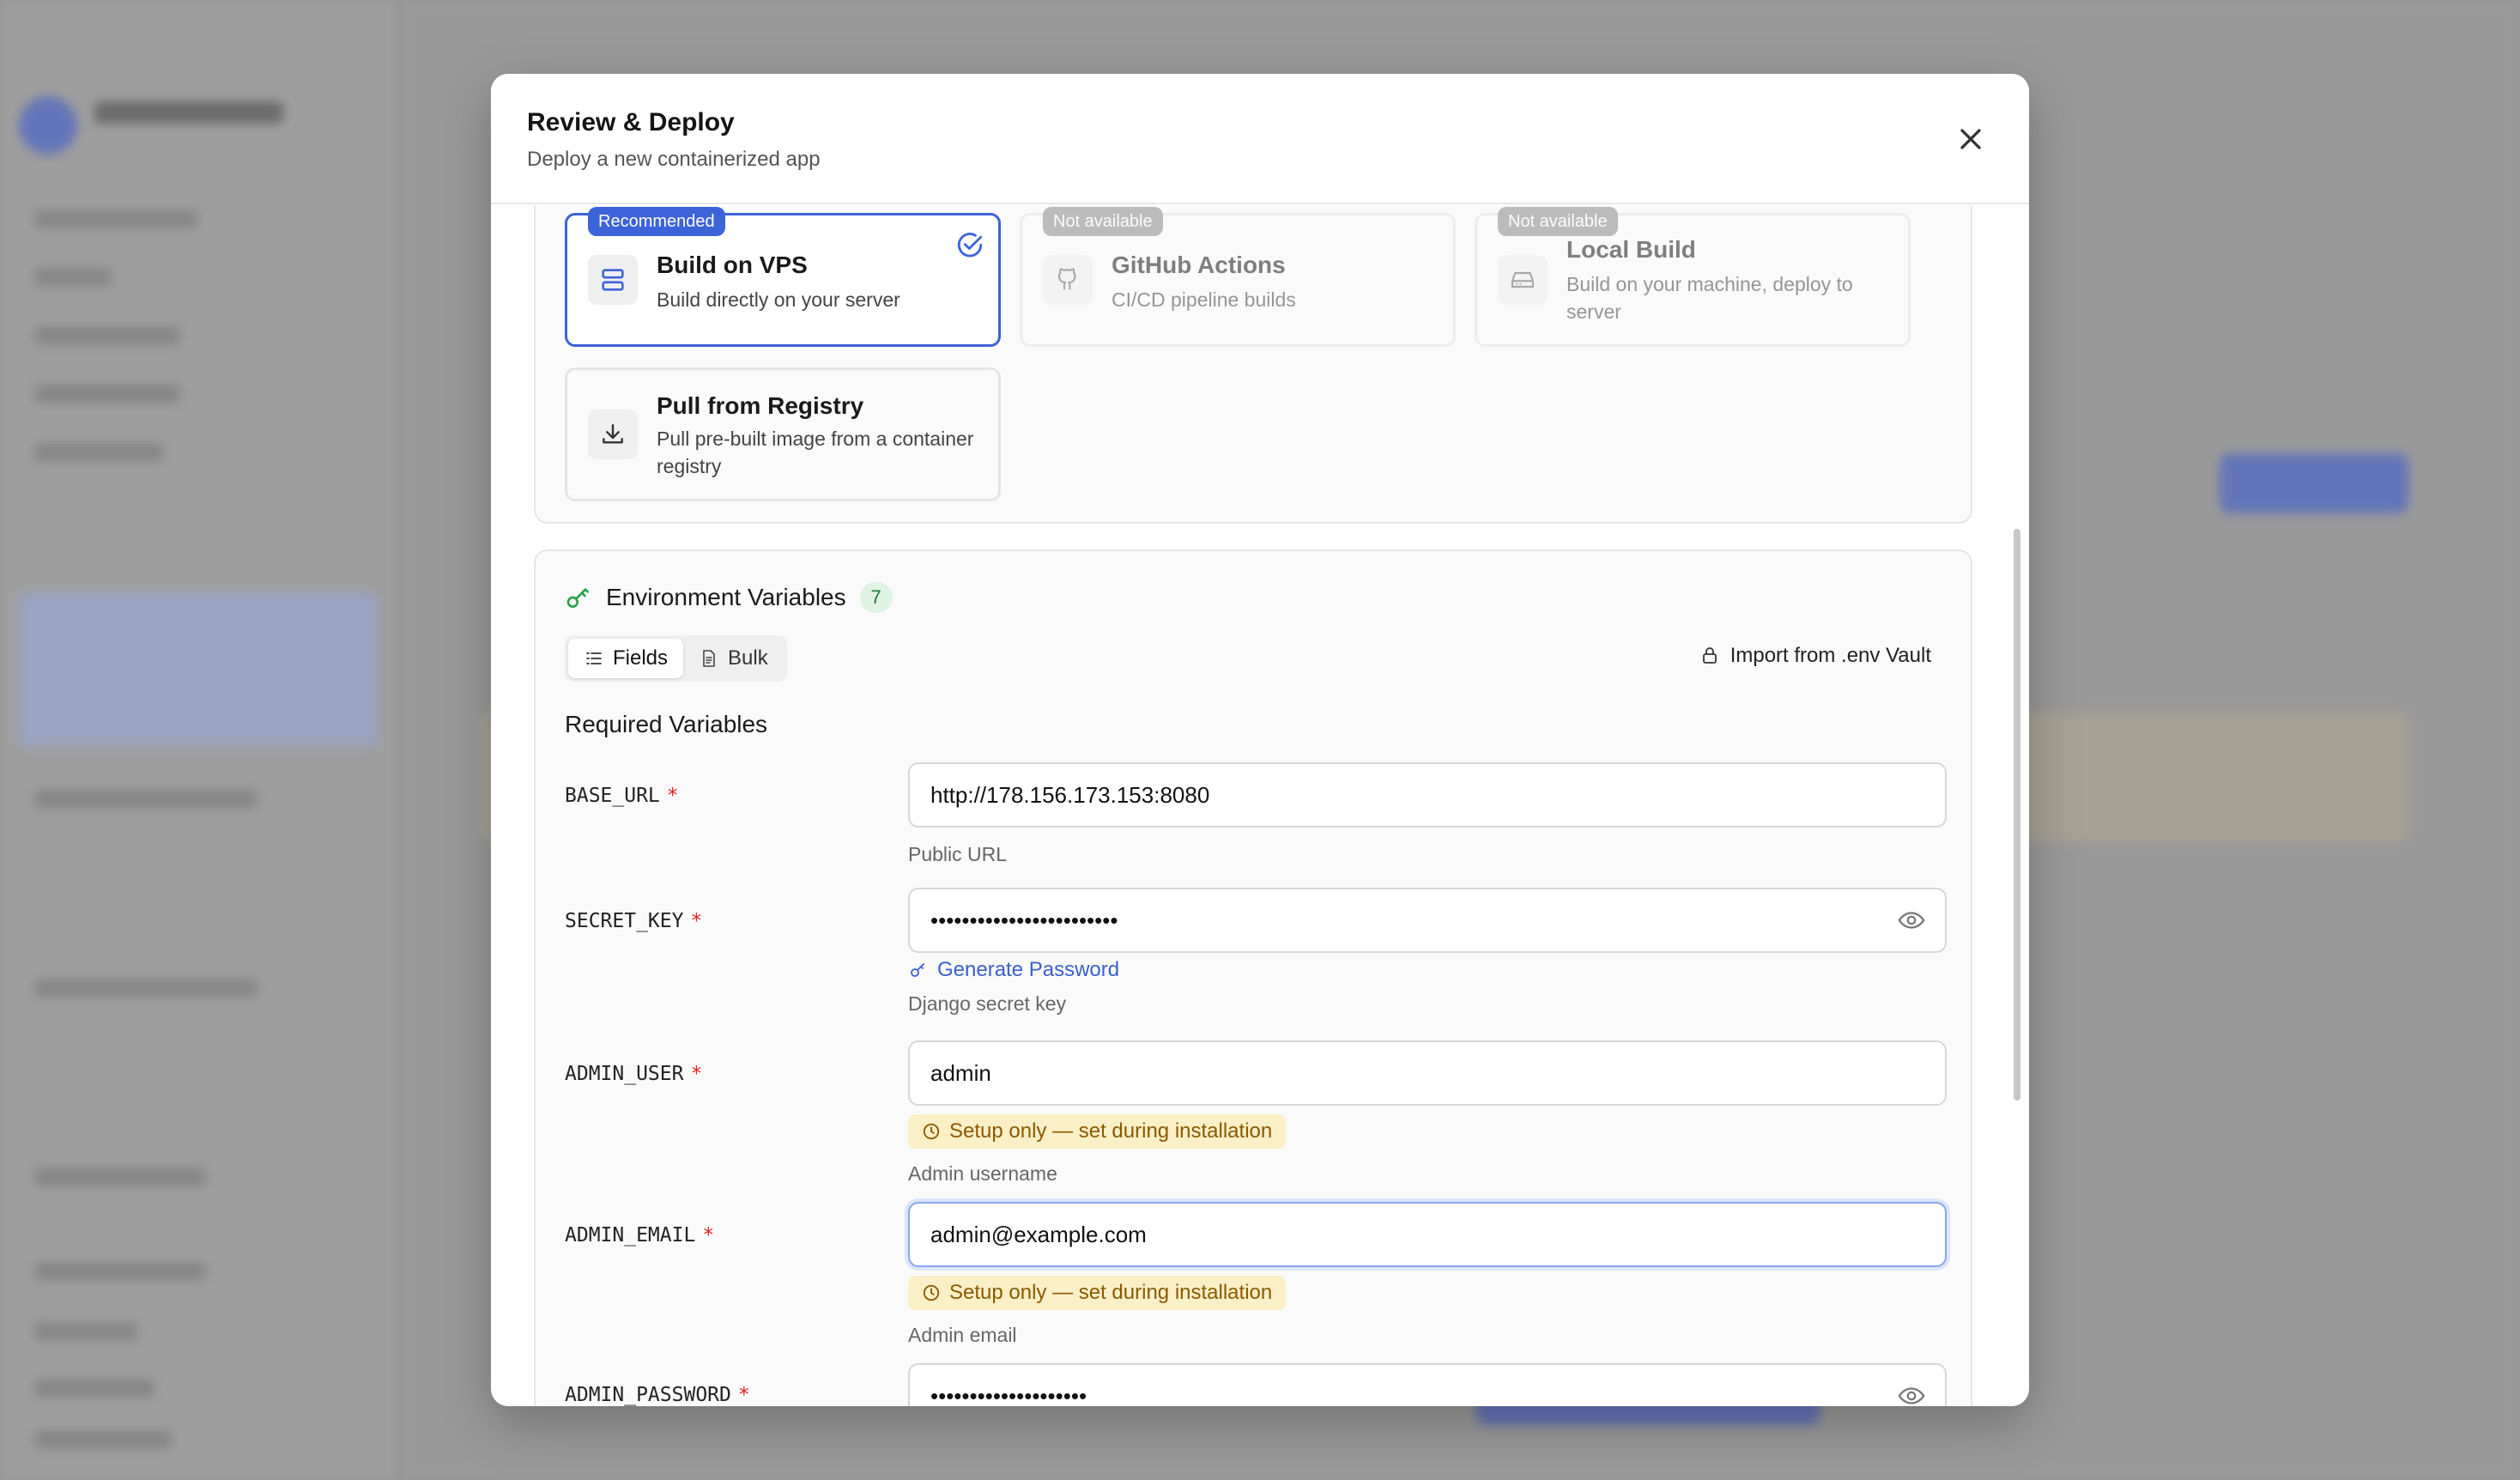  What do you see at coordinates (1971, 139) in the screenshot?
I see `close-icon` at bounding box center [1971, 139].